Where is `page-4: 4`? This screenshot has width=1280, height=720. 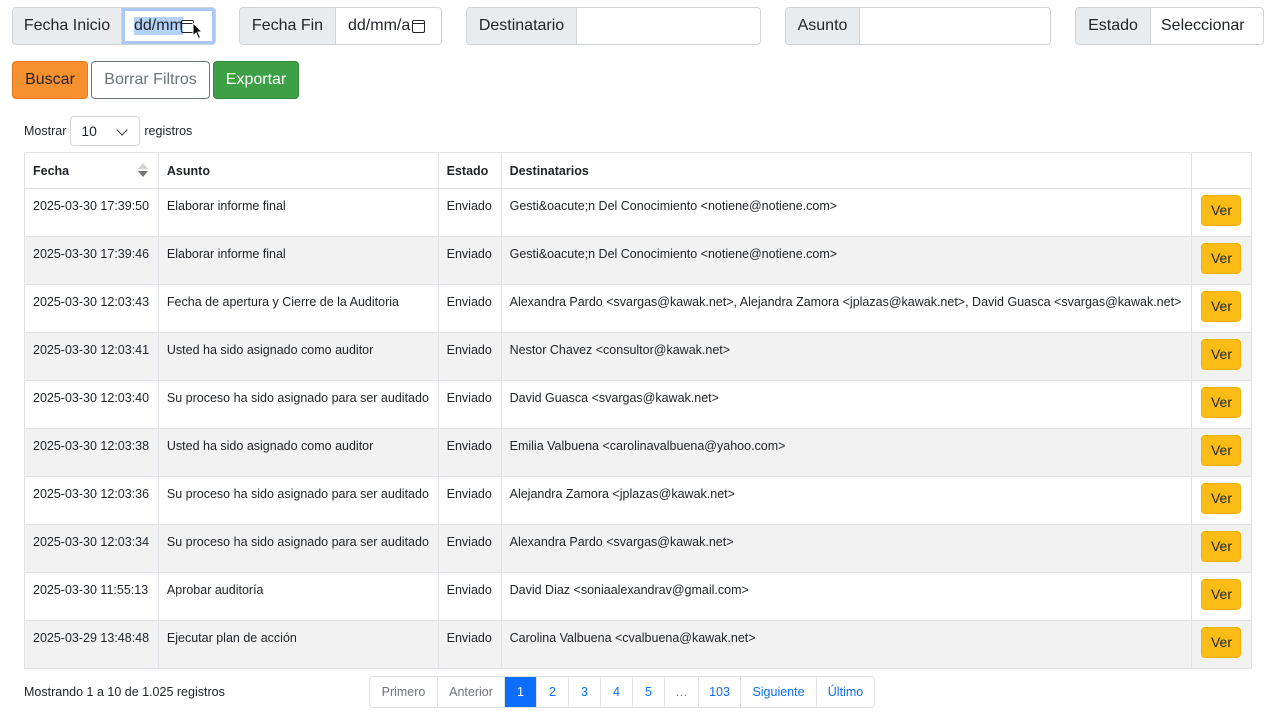 page-4: 4 is located at coordinates (616, 692).